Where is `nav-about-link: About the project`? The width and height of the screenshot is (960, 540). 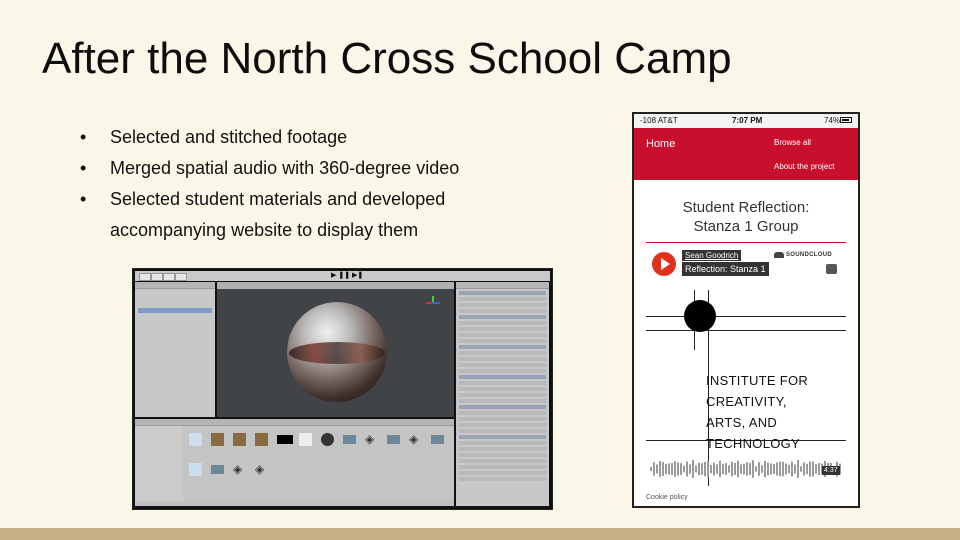
nav-about-link: About the project is located at coordinates (804, 166).